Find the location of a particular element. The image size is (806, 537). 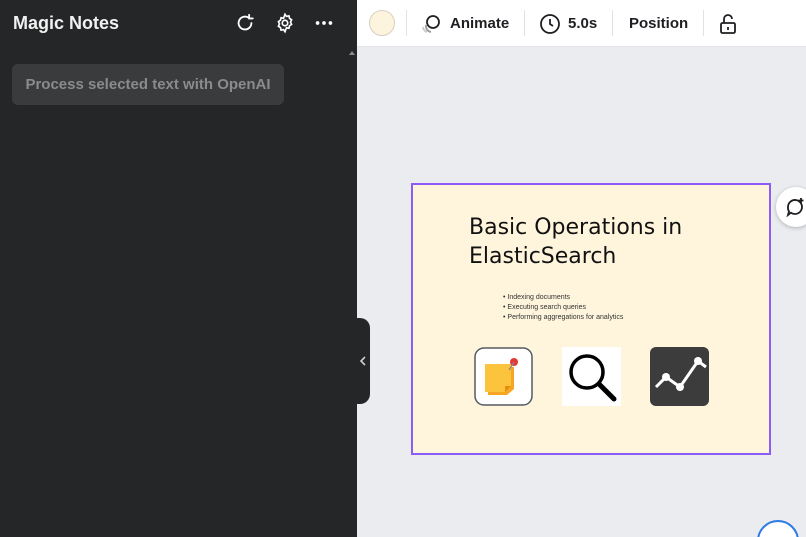

assistant-button is located at coordinates (778, 528).